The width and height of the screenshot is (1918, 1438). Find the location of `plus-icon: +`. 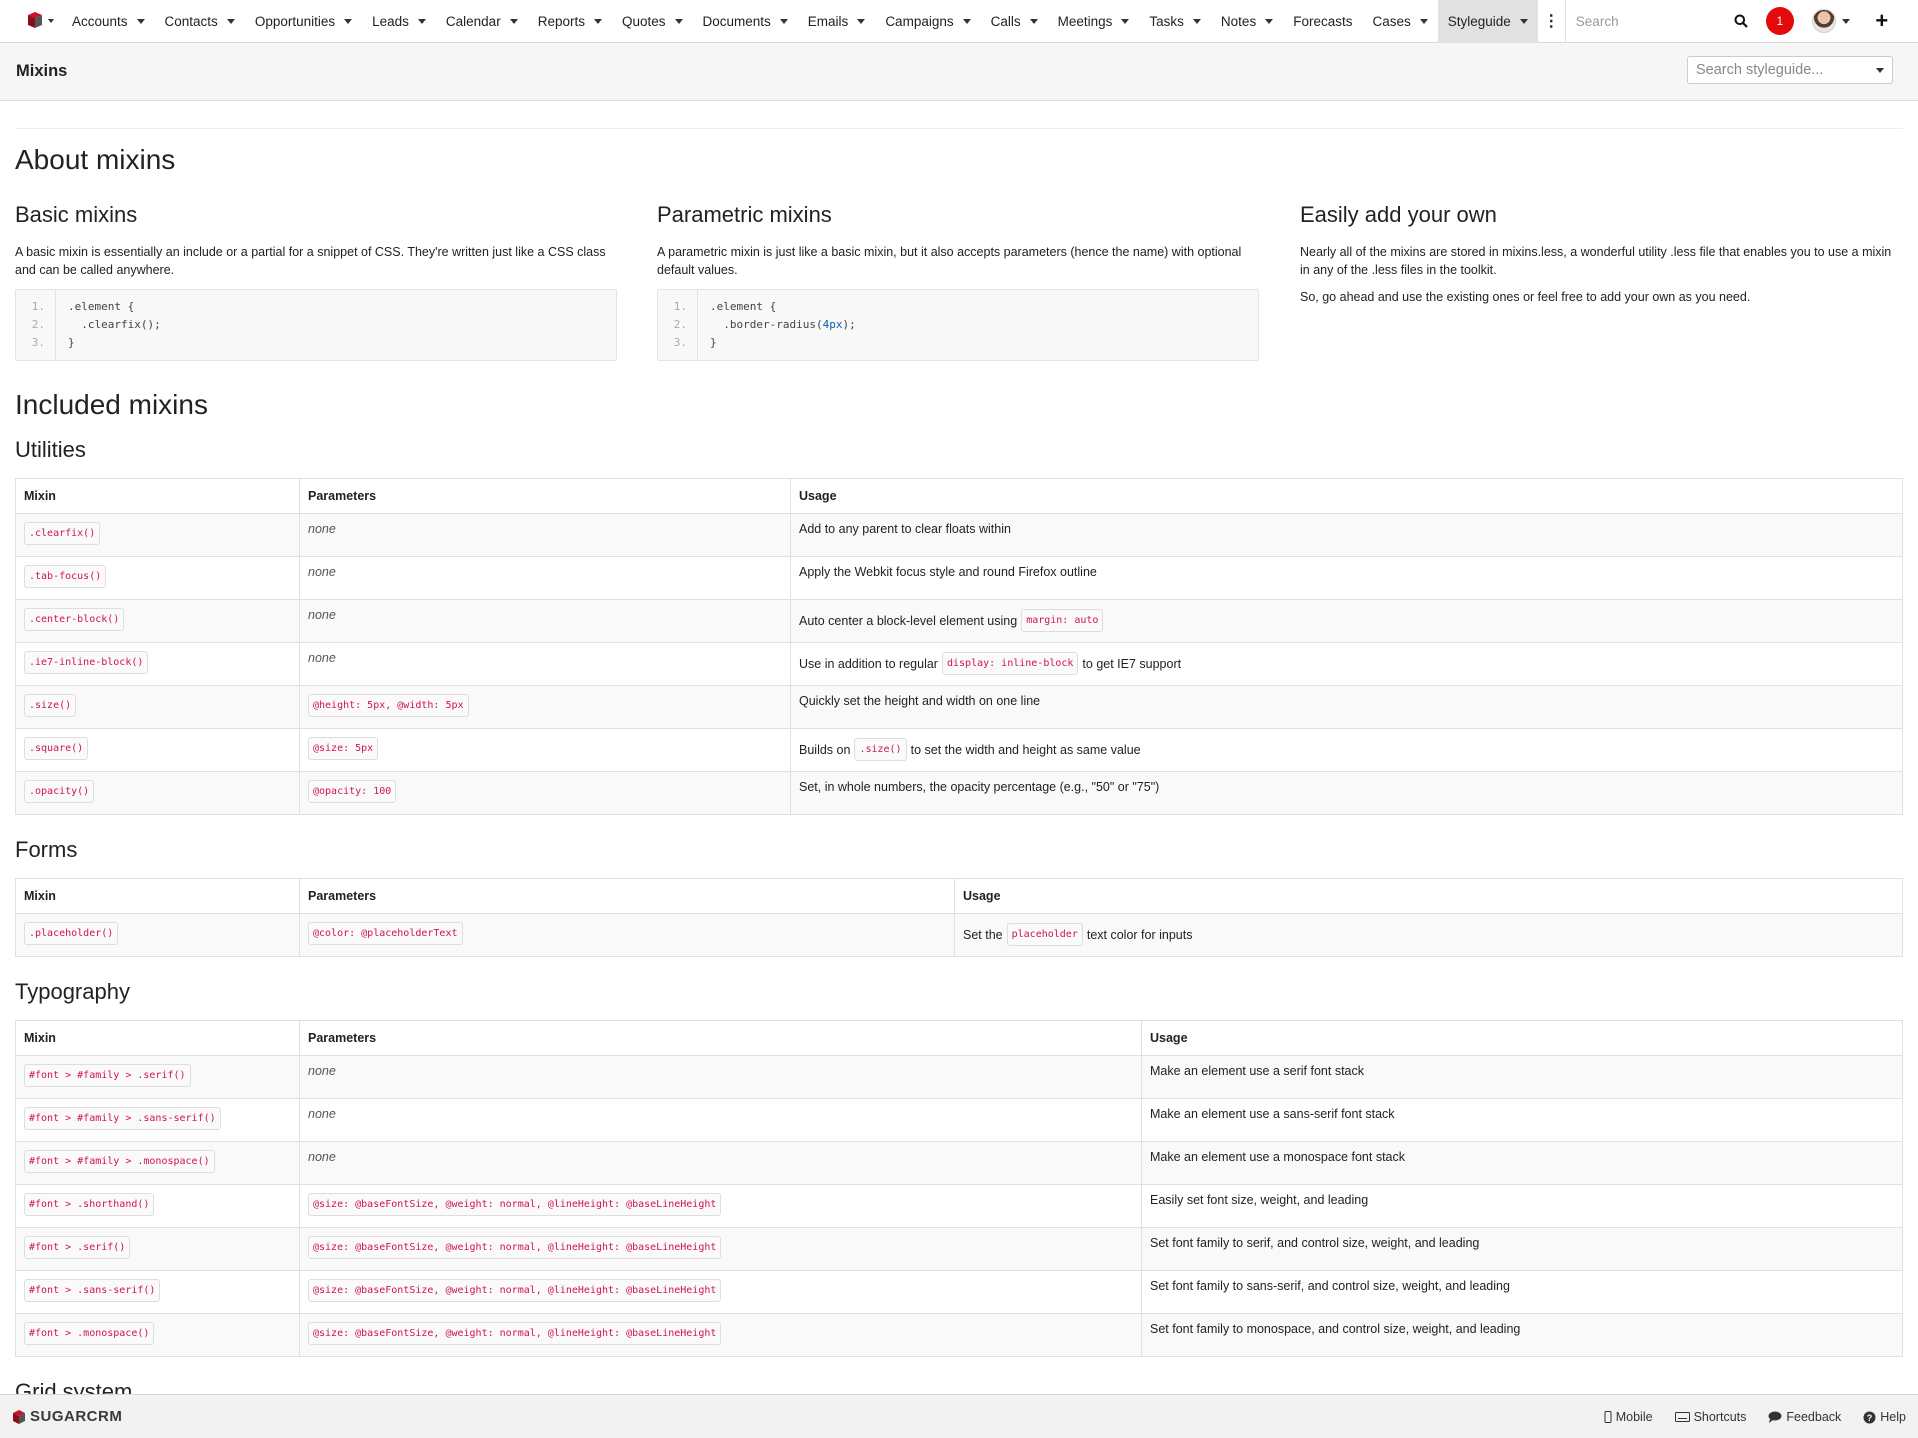

plus-icon: + is located at coordinates (1882, 20).